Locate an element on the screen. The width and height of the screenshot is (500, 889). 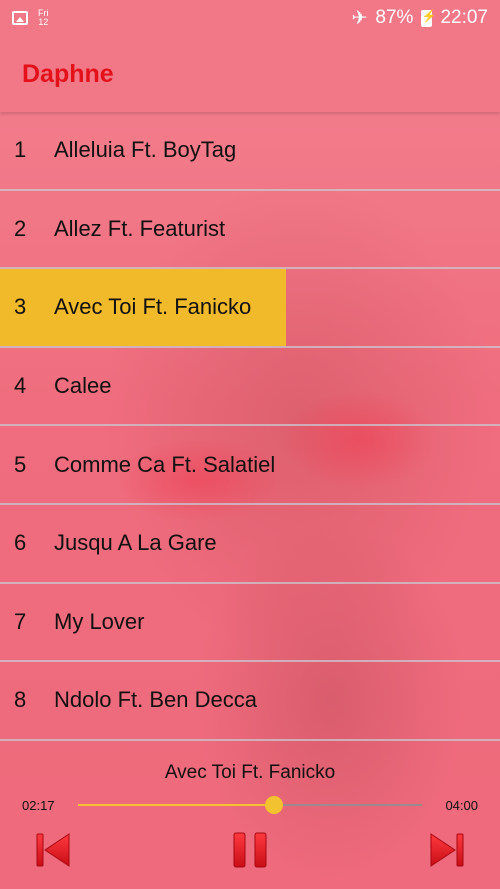
seek-progress is located at coordinates (176, 805).